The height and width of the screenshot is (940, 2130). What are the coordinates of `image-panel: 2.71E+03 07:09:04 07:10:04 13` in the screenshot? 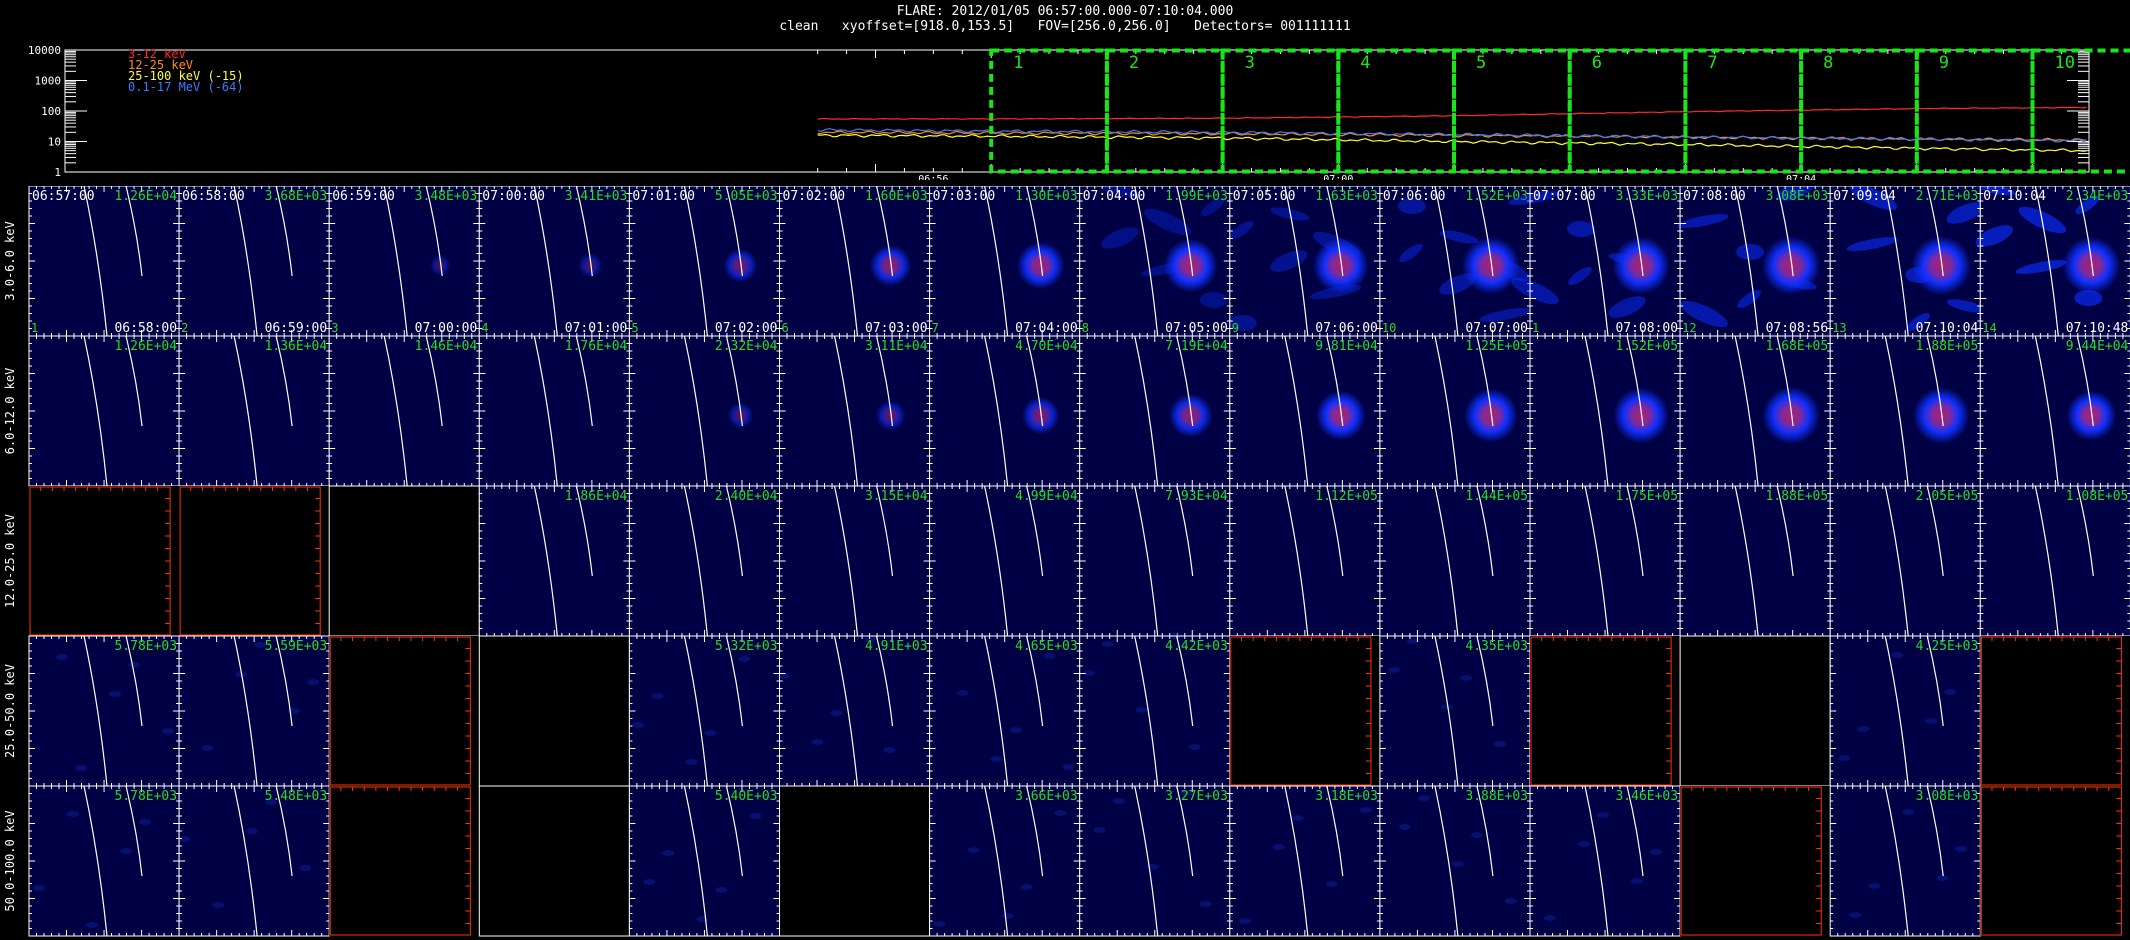 It's located at (1907, 261).